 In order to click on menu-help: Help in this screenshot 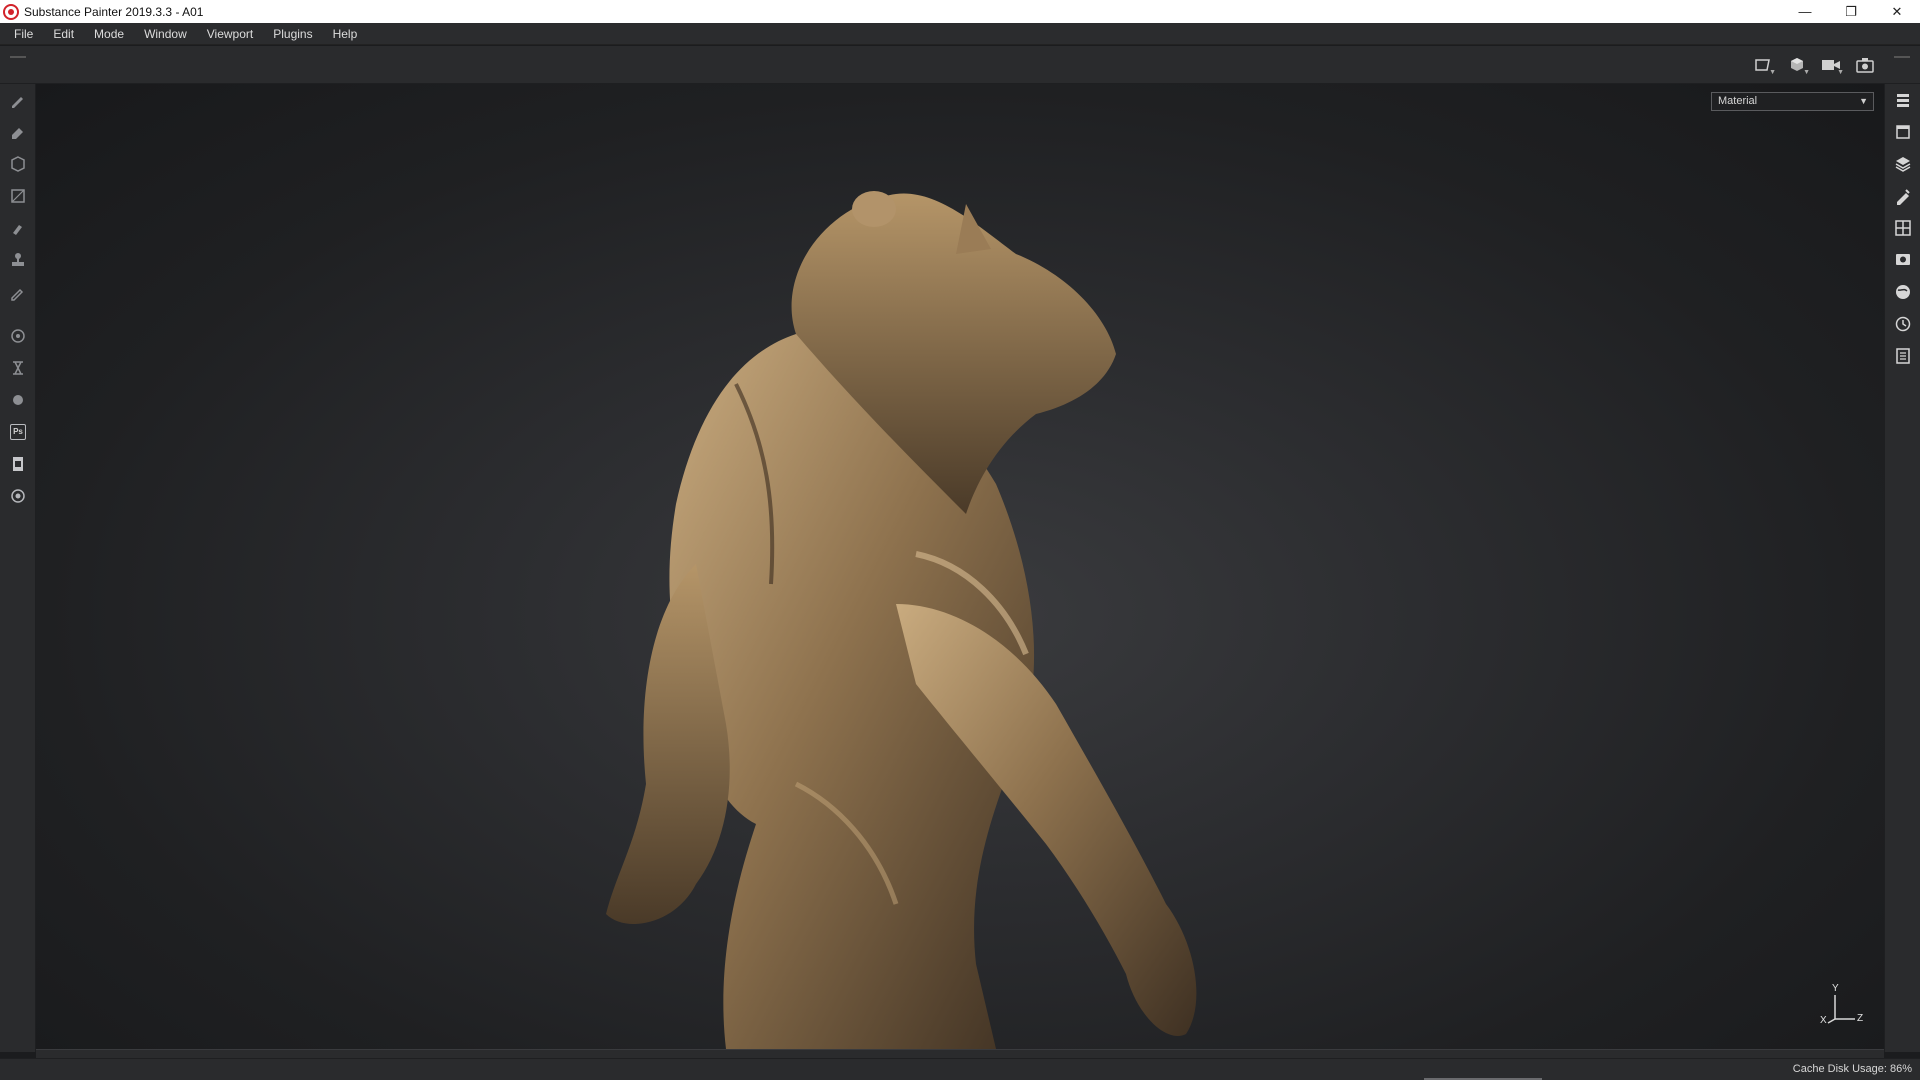, I will do `click(345, 34)`.